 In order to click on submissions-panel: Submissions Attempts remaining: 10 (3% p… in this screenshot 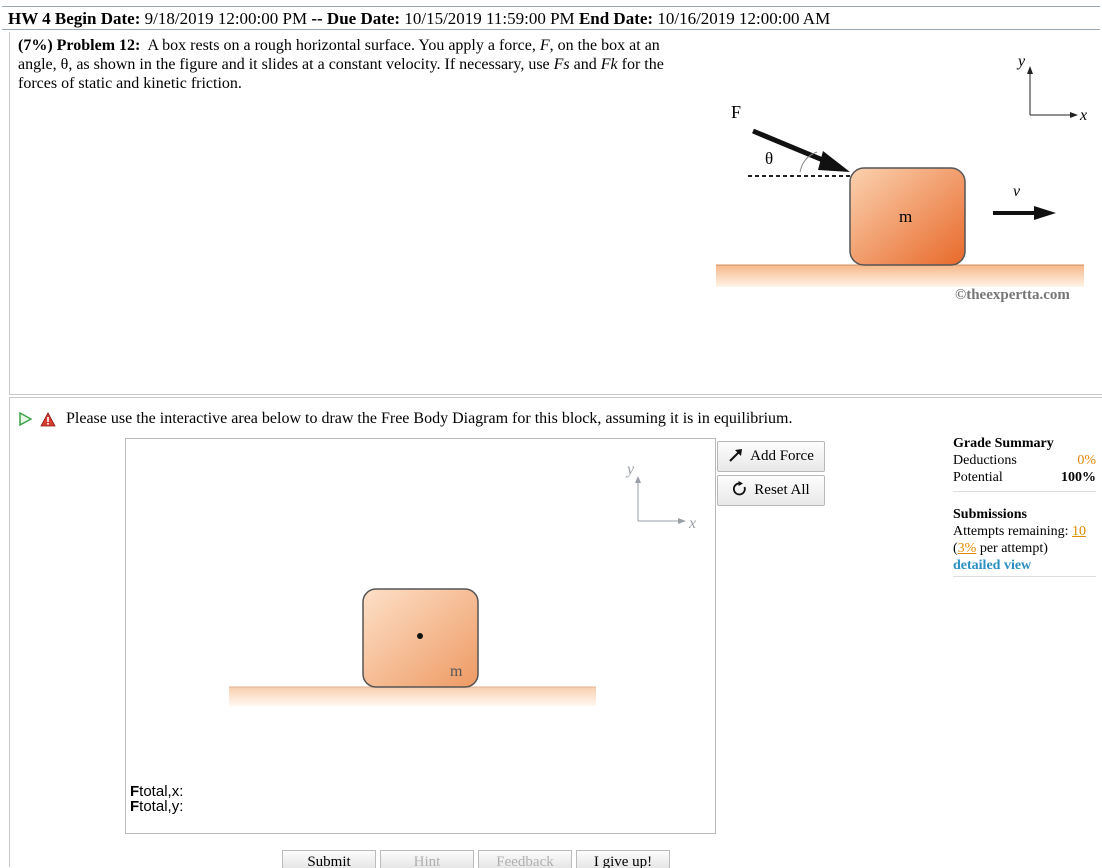, I will do `click(1024, 541)`.